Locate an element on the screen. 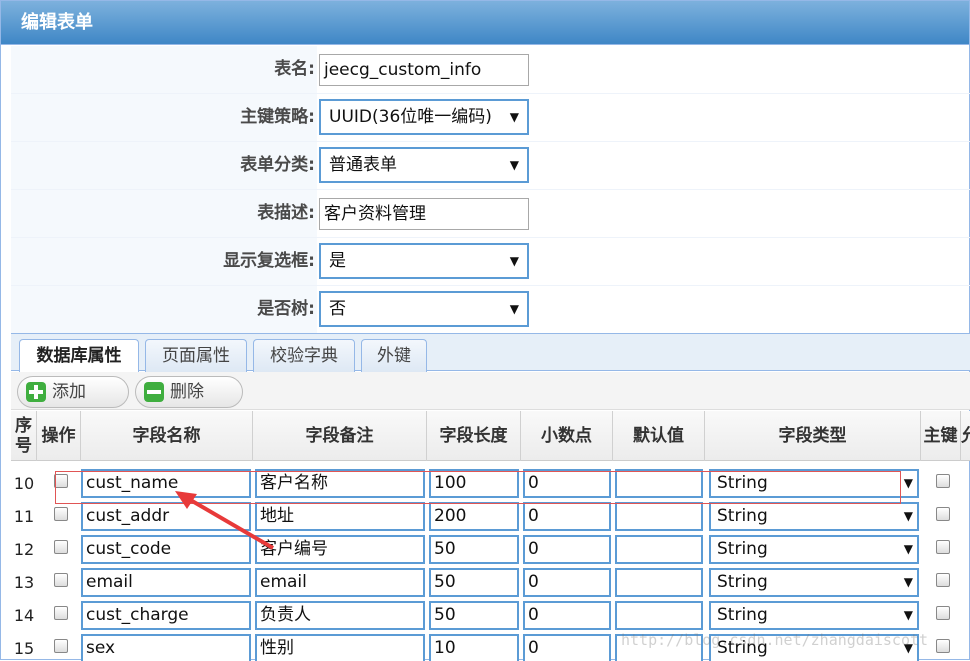  watermark: http://blog.csdn.net/zhangdaiscott is located at coordinates (775, 640).